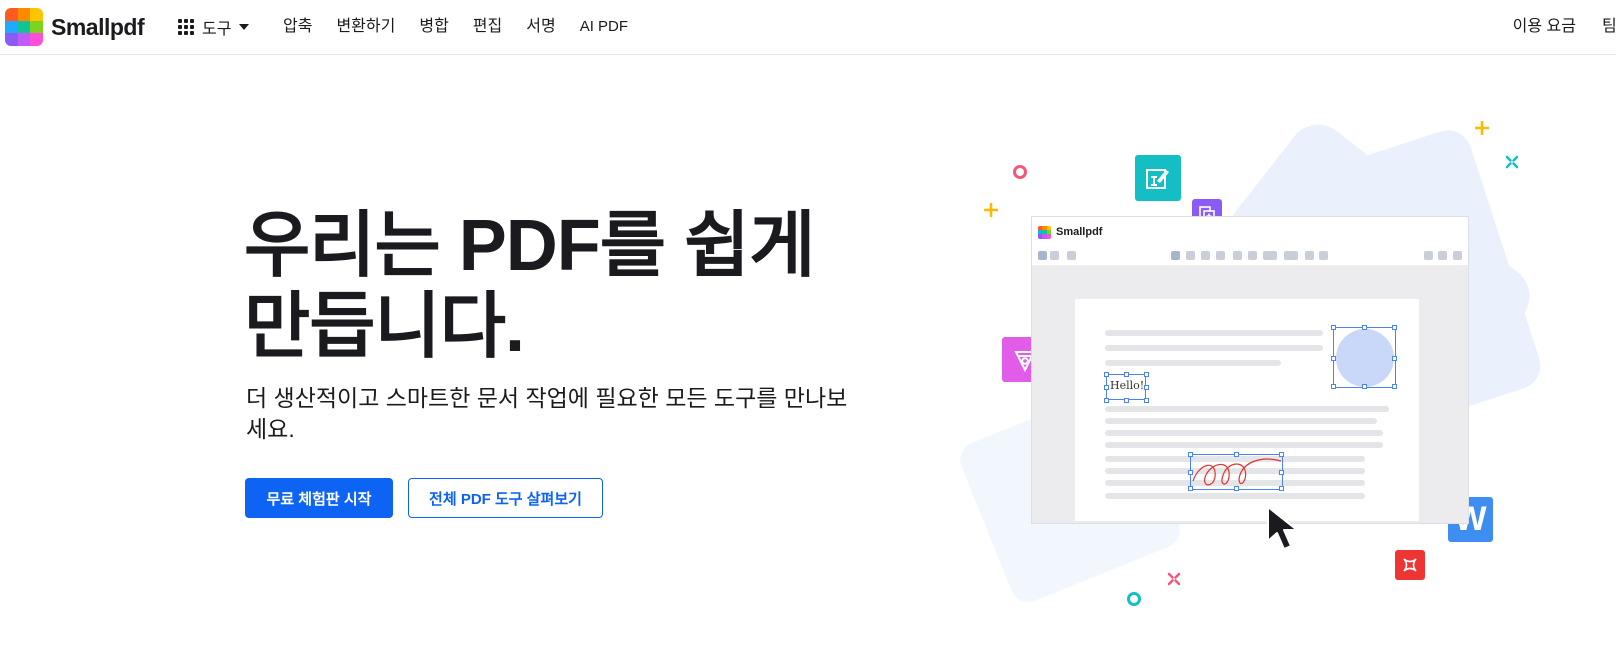  I want to click on line-tool-icon, so click(1291, 255).